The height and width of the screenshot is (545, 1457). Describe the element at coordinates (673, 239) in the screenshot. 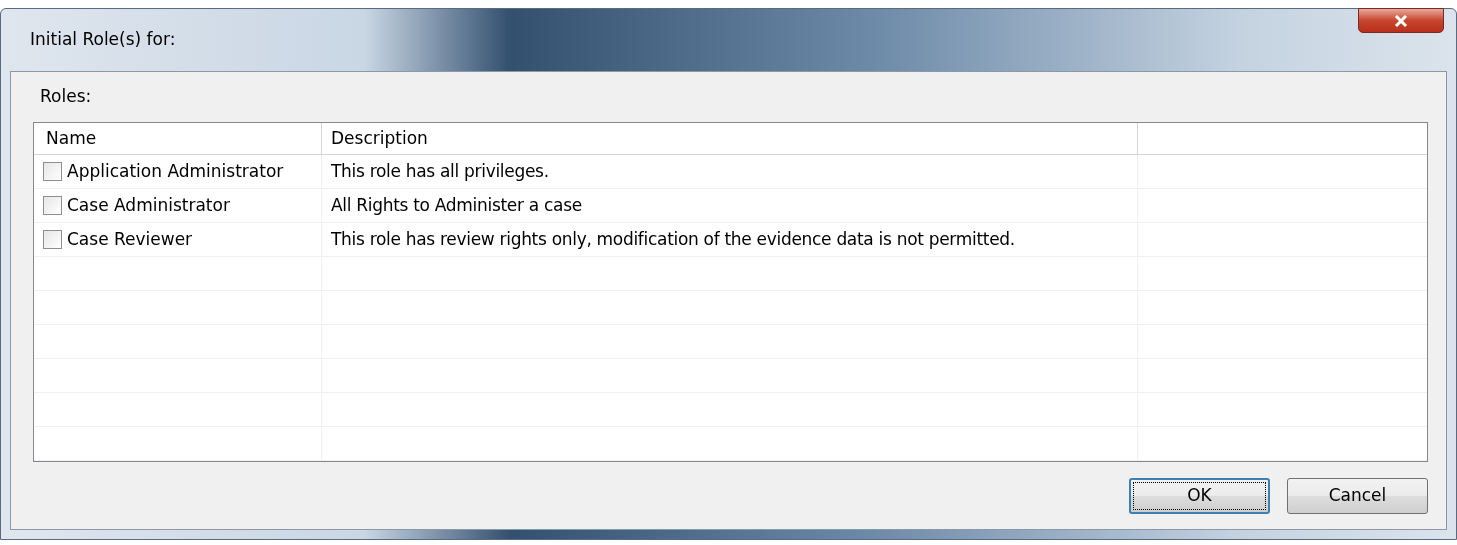

I see `role-description: This role has review rights only, modification of the evidence data is not permitted.` at that location.